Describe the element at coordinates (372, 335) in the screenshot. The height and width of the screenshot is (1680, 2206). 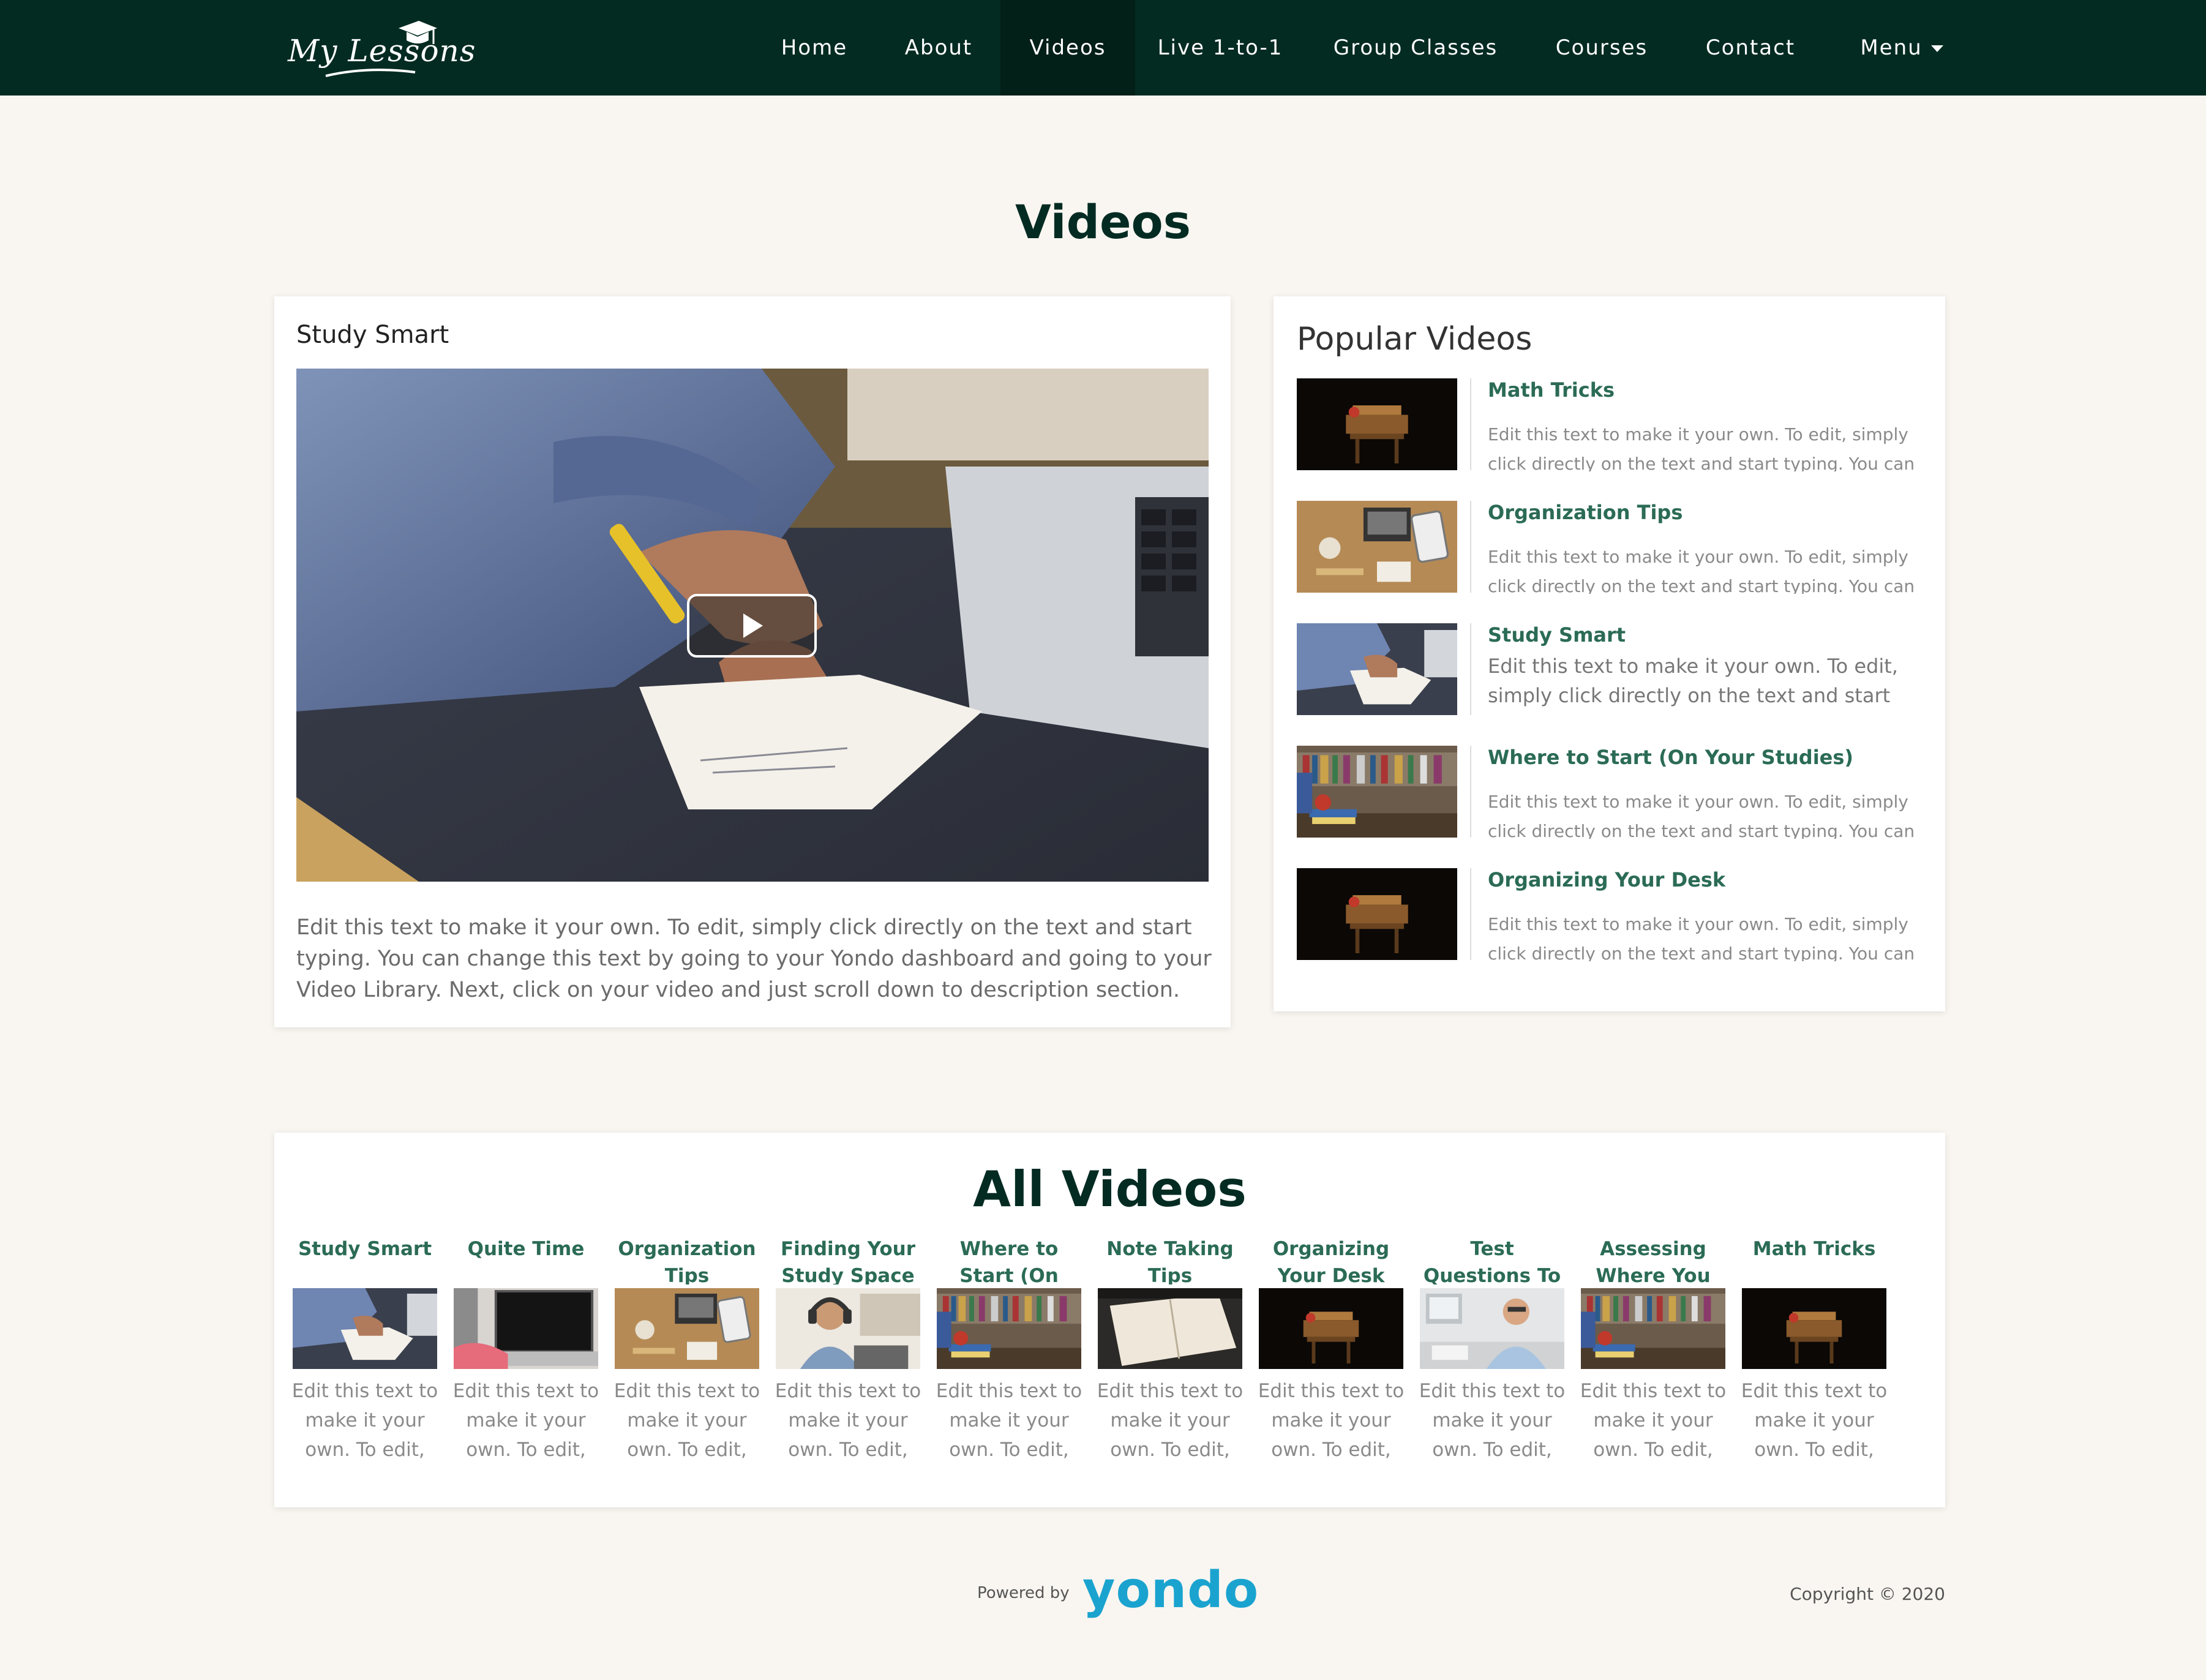
I see `featured-video-title: Study Smart` at that location.